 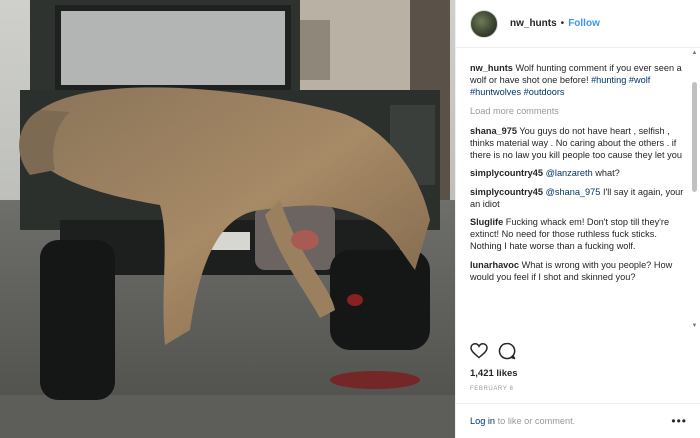 I want to click on comment-text: what?, so click(x=607, y=173).